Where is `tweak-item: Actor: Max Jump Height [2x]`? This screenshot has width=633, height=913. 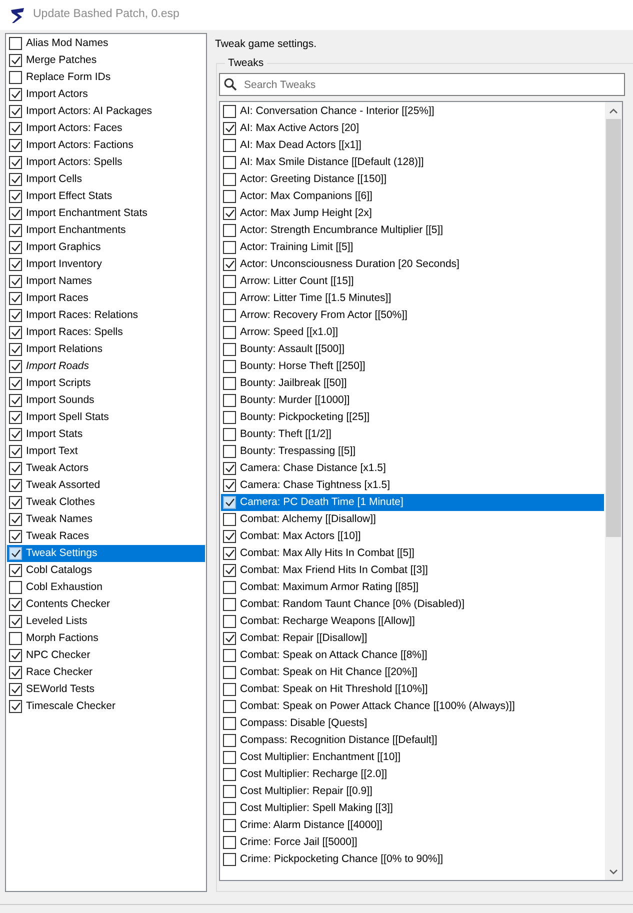
tweak-item: Actor: Max Jump Height [2x] is located at coordinates (412, 213).